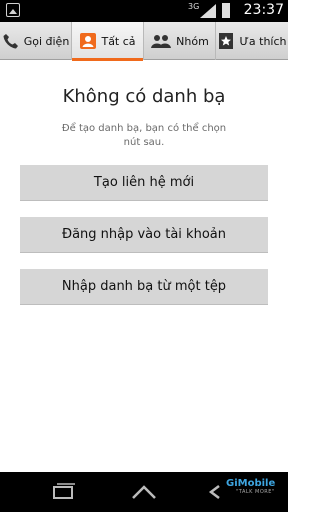  I want to click on battery-icon, so click(226, 10).